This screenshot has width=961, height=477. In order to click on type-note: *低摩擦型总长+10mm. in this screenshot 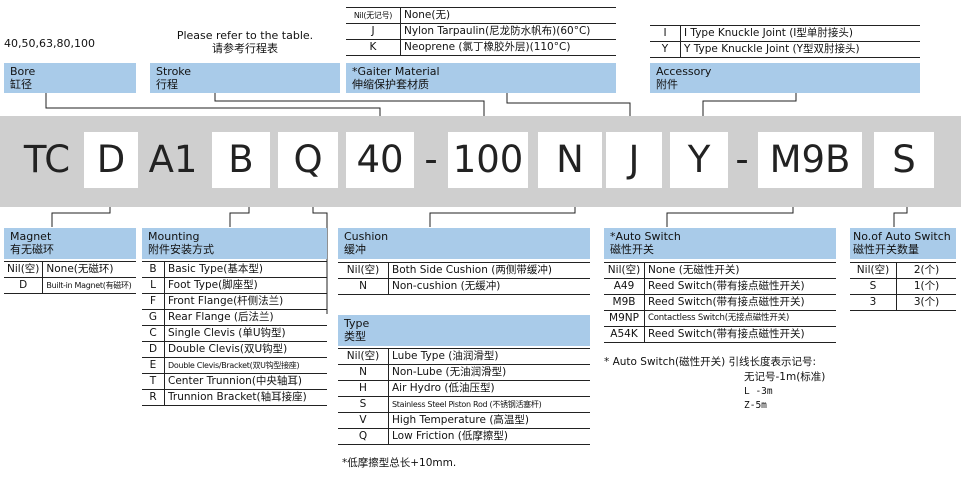, I will do `click(399, 463)`.